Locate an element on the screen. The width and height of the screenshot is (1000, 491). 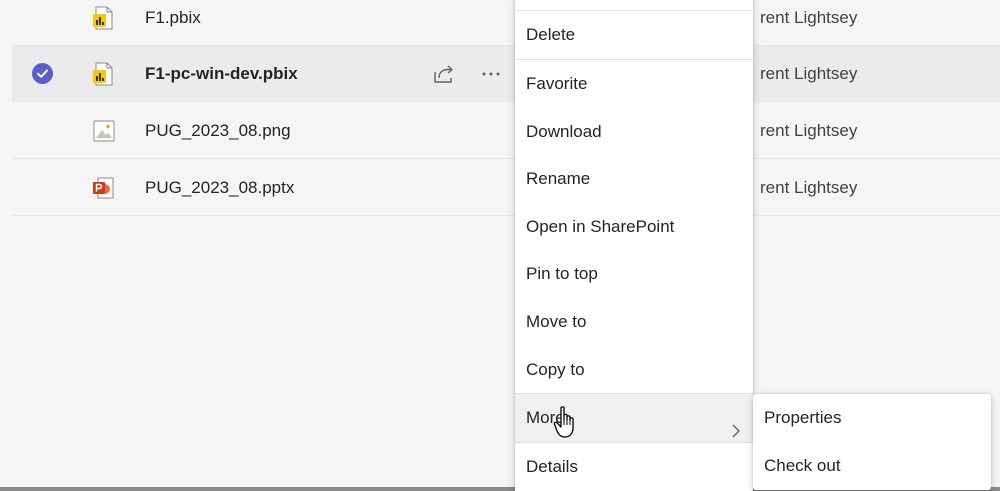
menu-item-move-to: Move to is located at coordinates (634, 322).